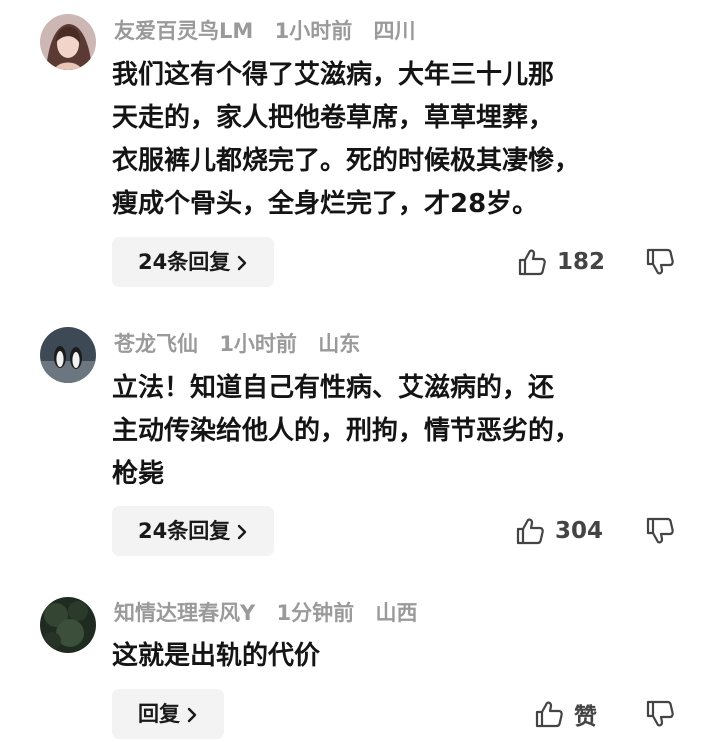 The image size is (720, 742). I want to click on timestamp: 1分钟前, so click(315, 613).